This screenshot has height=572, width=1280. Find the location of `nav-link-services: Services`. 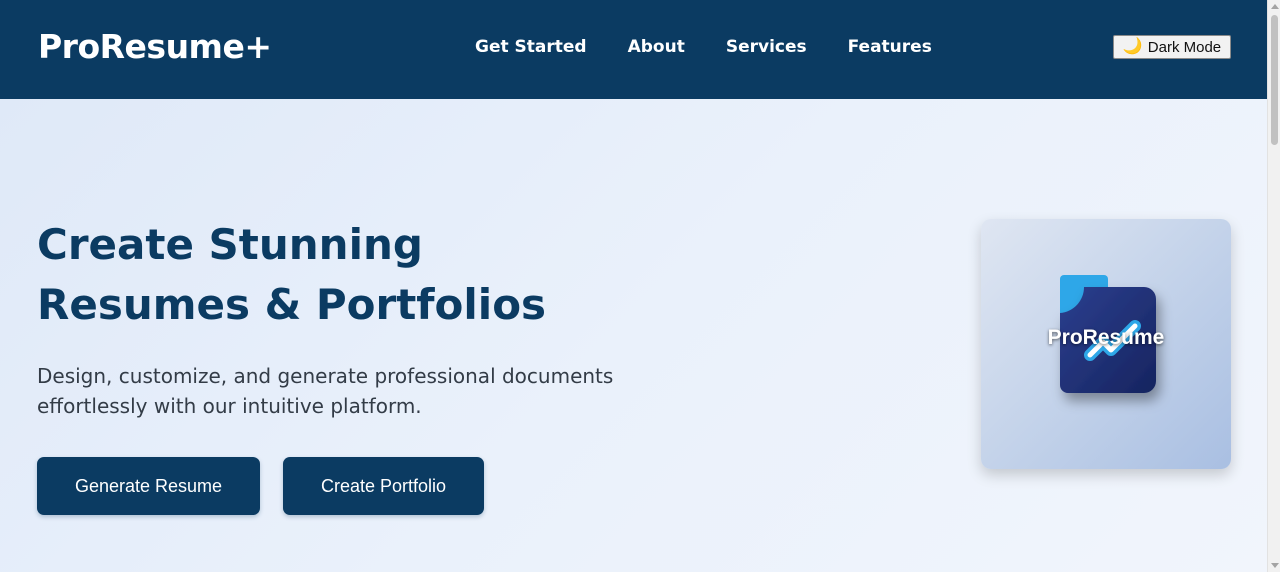

nav-link-services: Services is located at coordinates (766, 47).